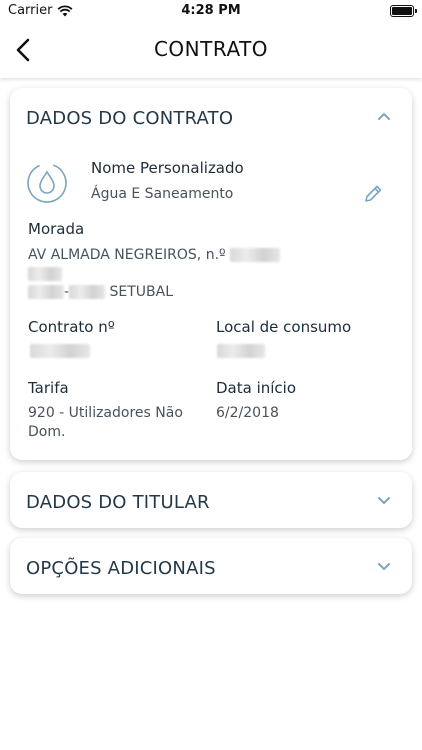  I want to click on redacted-street-number, so click(255, 255).